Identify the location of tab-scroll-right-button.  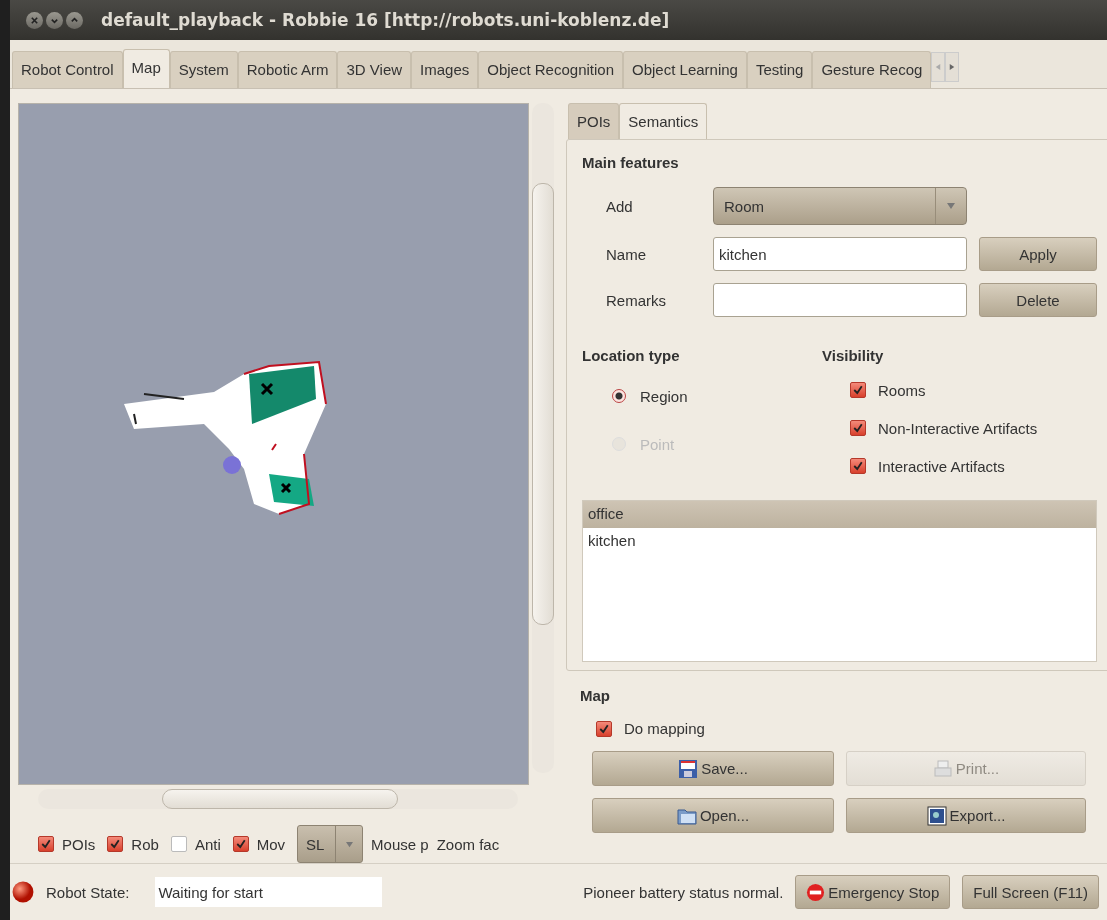
(952, 67).